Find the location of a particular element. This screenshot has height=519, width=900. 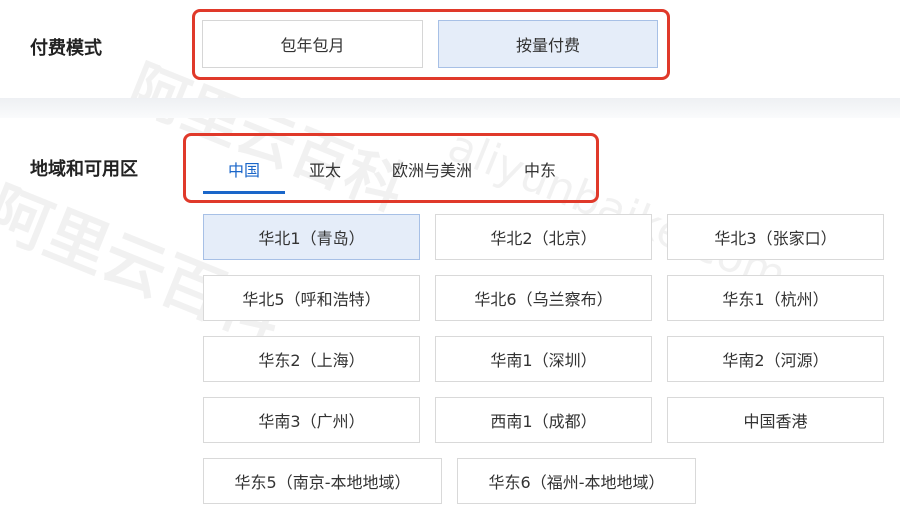

region-option: 华北2（北京） is located at coordinates (543, 237).